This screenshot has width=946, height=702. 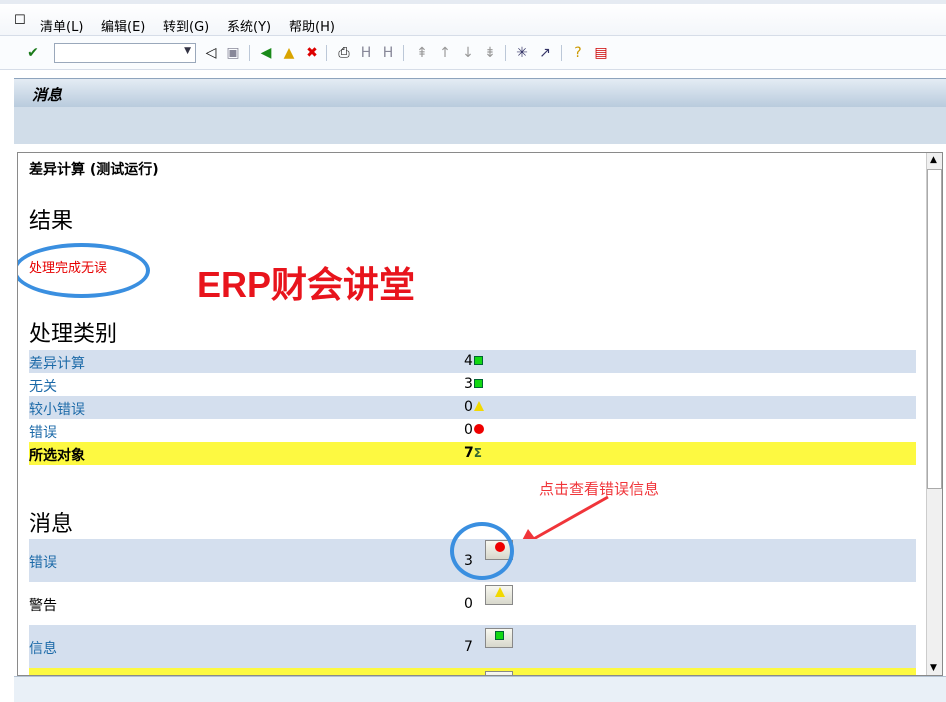 I want to click on find-icon: H, so click(x=366, y=53).